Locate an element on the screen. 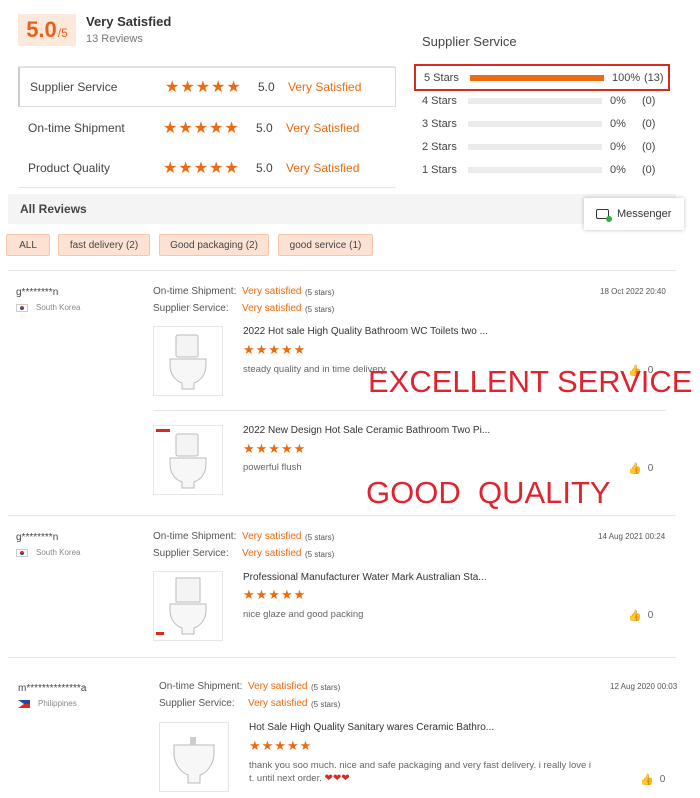  filter-good-service: good service (1) is located at coordinates (325, 245).